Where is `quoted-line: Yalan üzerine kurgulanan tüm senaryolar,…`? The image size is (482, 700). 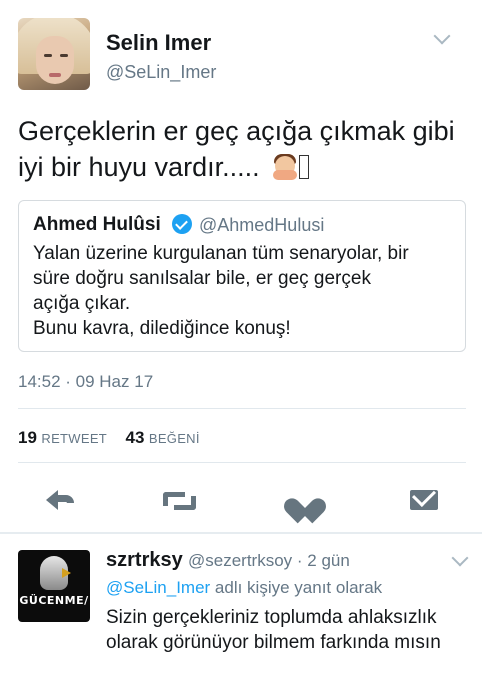
quoted-line: Yalan üzerine kurgulanan tüm senaryolar,… is located at coordinates (221, 253).